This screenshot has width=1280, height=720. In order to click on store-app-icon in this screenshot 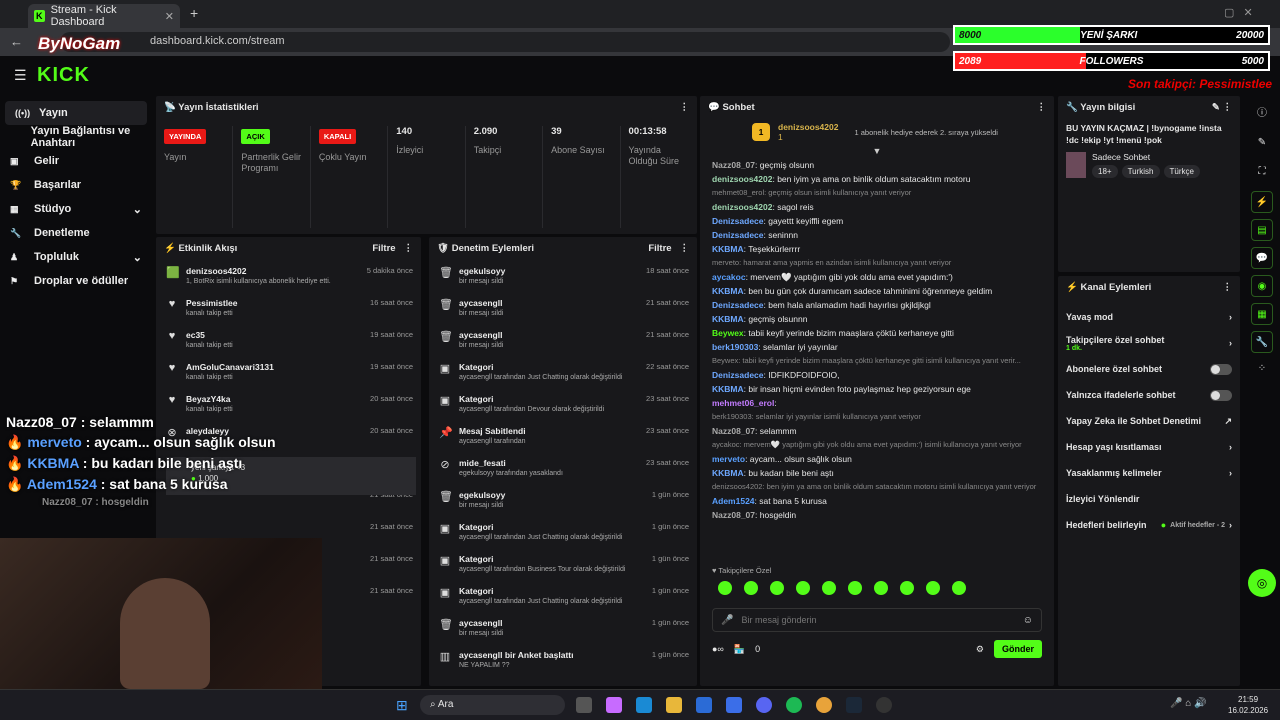, I will do `click(704, 705)`.